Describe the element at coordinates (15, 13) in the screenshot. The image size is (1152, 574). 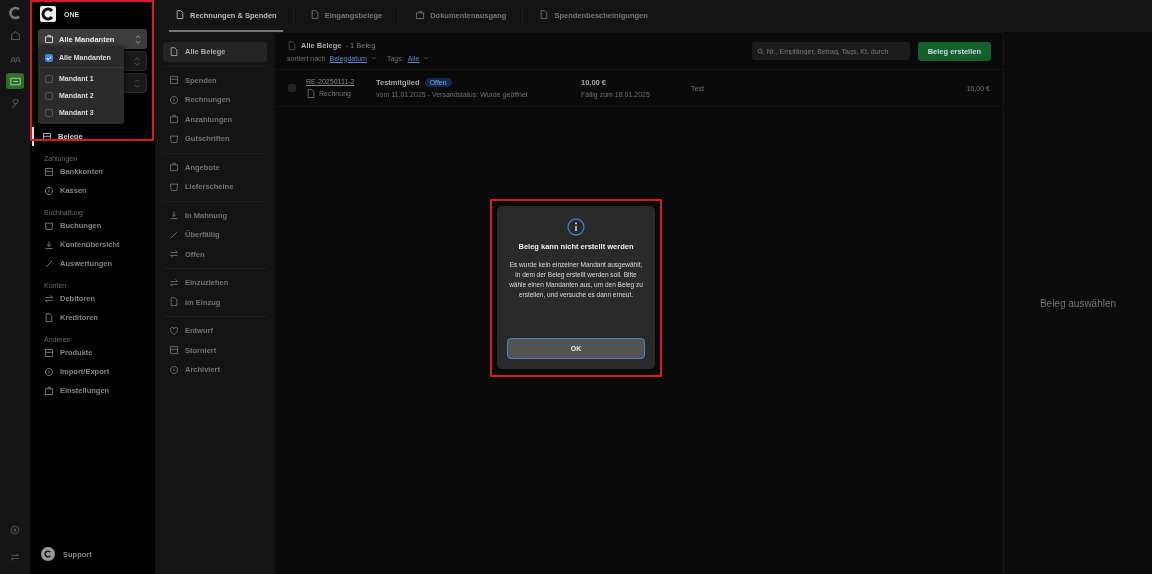
I see `app-logo` at that location.